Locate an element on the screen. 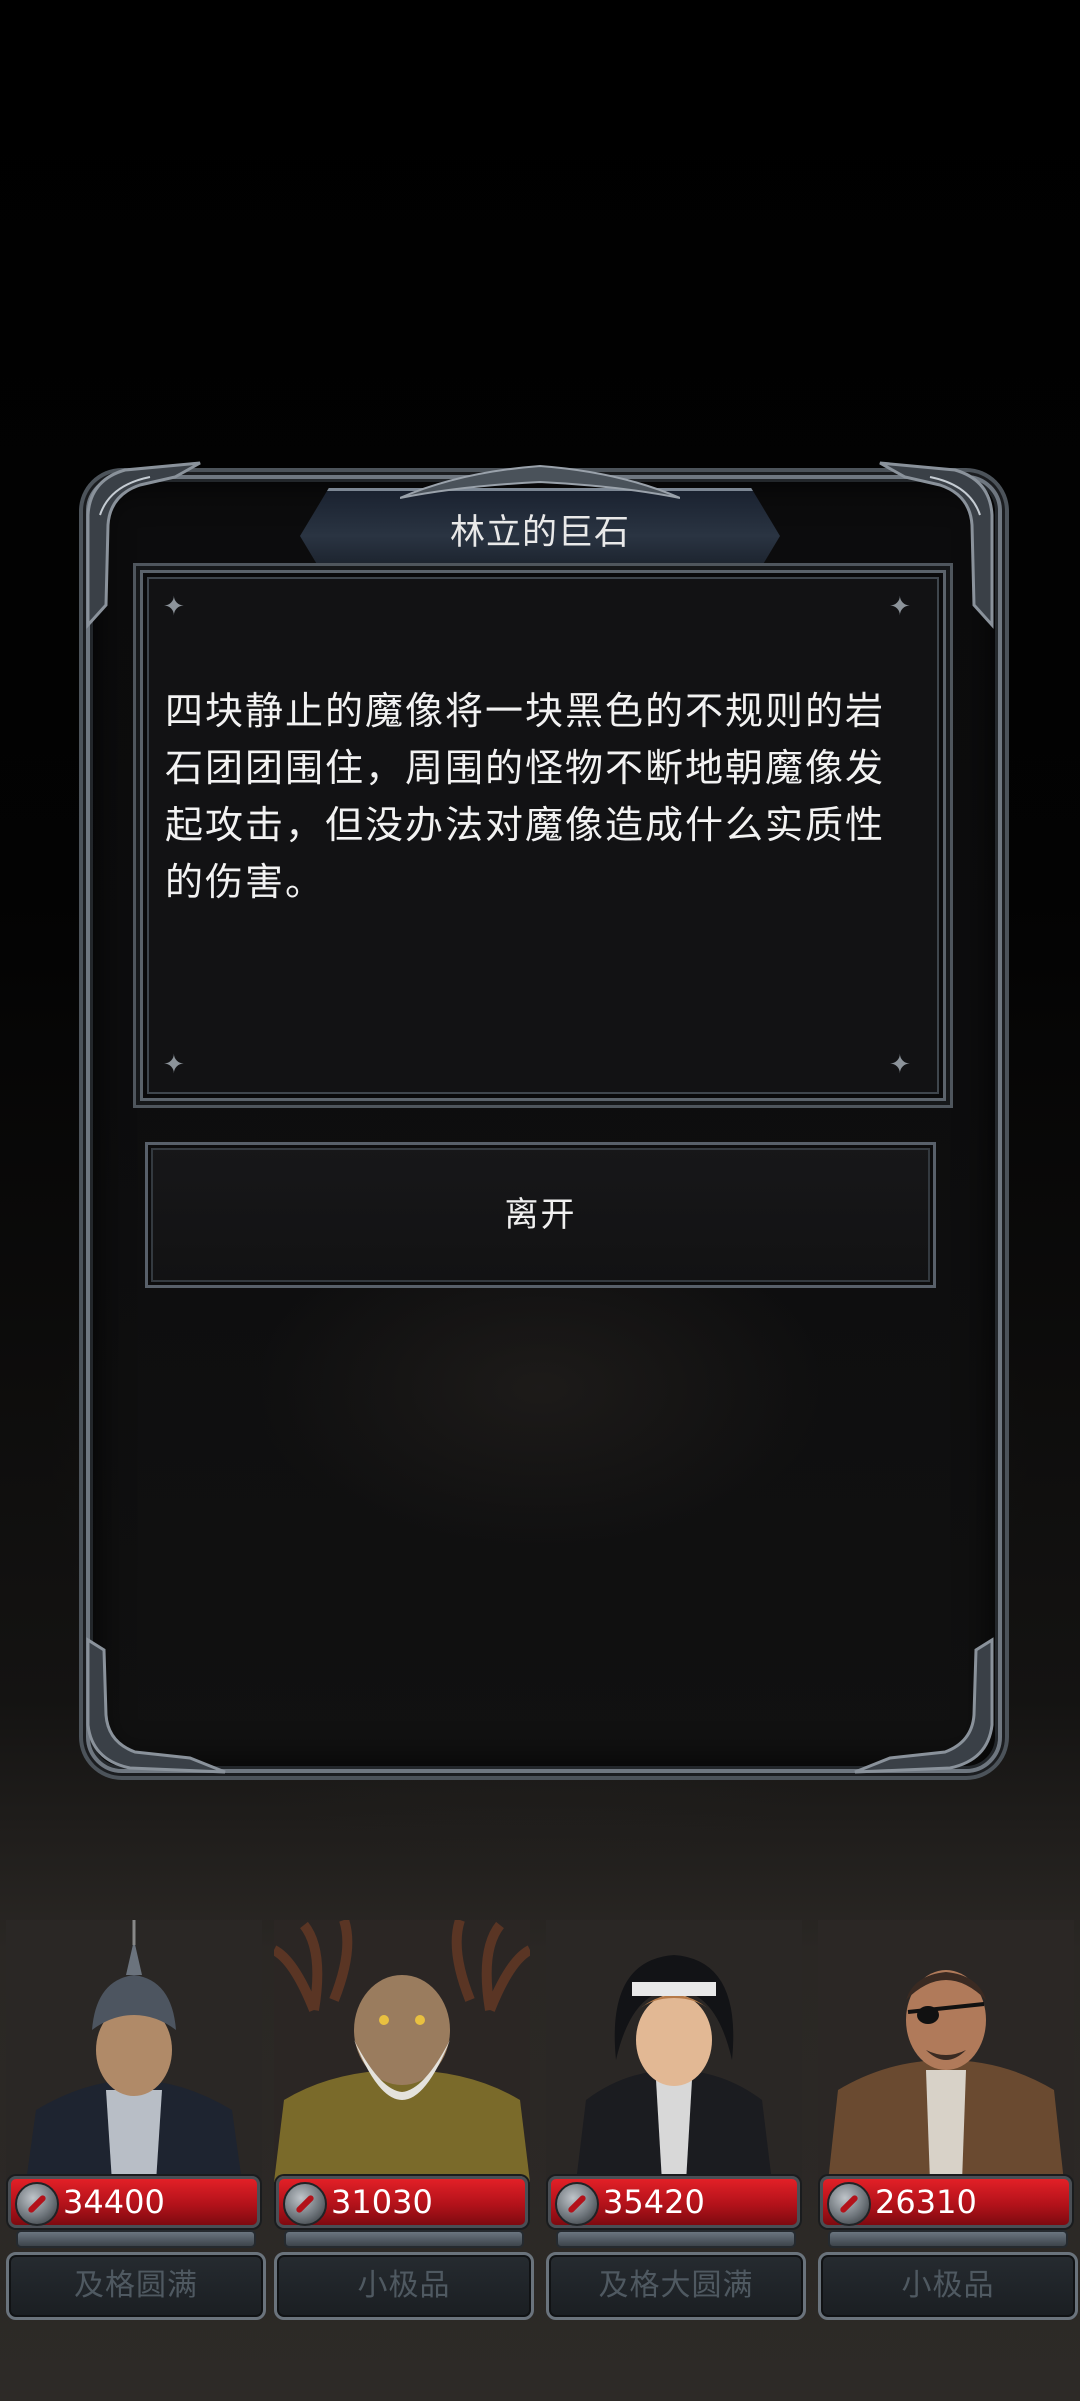  hero-rank: 及格大圆满 is located at coordinates (676, 2285).